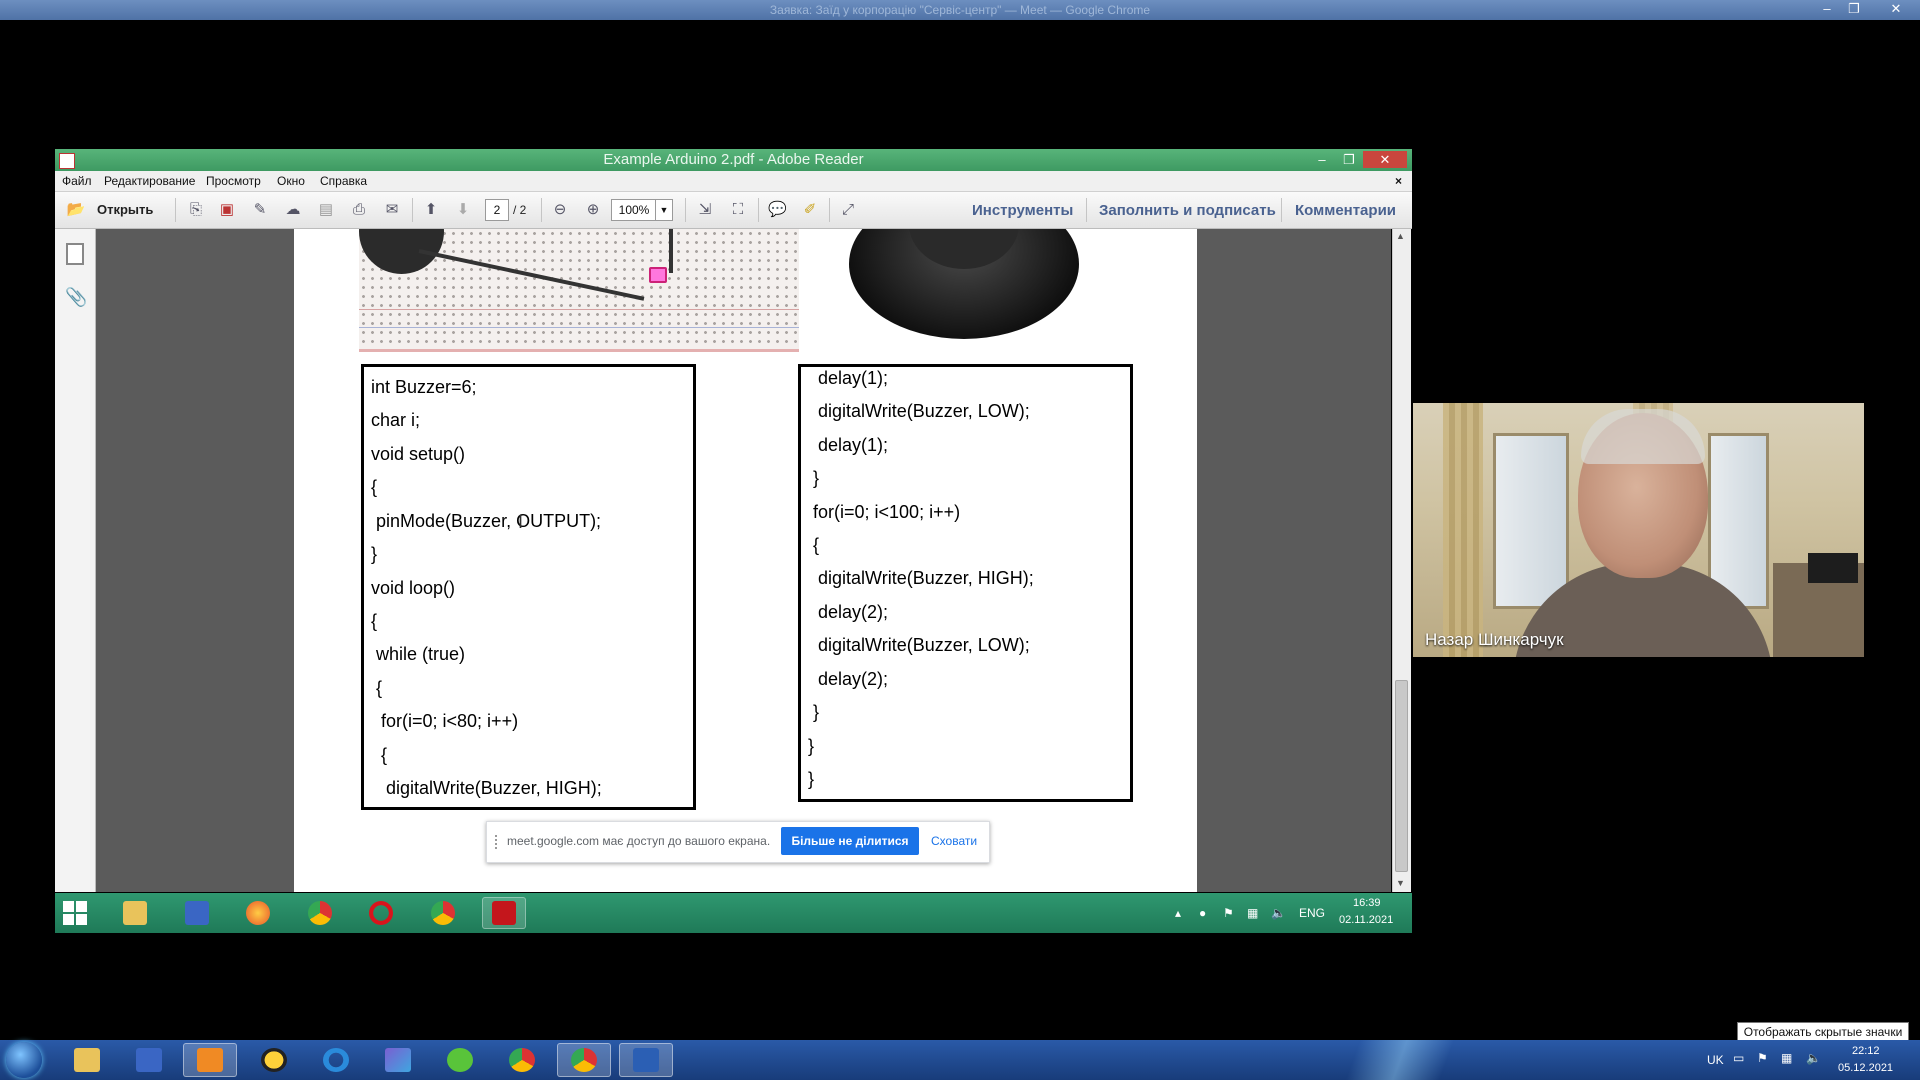 The height and width of the screenshot is (1080, 1920). I want to click on menu-file: Файл, so click(77, 181).